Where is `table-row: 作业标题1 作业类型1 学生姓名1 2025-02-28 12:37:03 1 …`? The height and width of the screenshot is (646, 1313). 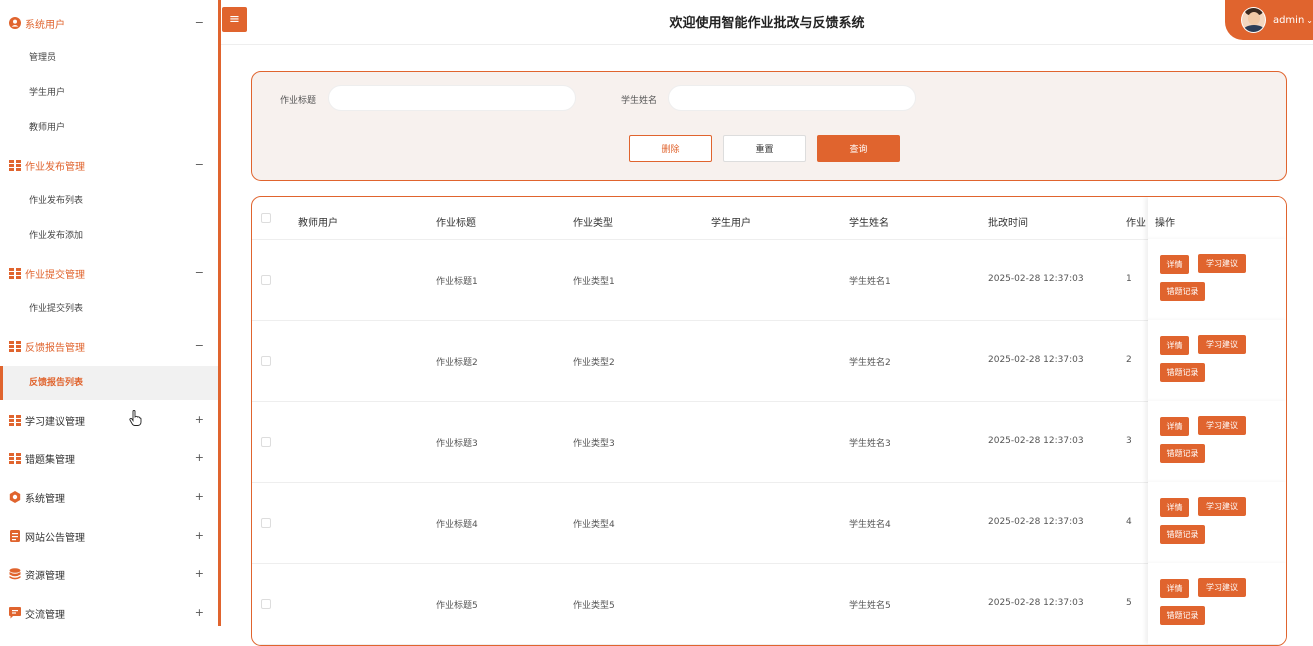 table-row: 作业标题1 作业类型1 学生姓名1 2025-02-28 12:37:03 1 … is located at coordinates (769, 280).